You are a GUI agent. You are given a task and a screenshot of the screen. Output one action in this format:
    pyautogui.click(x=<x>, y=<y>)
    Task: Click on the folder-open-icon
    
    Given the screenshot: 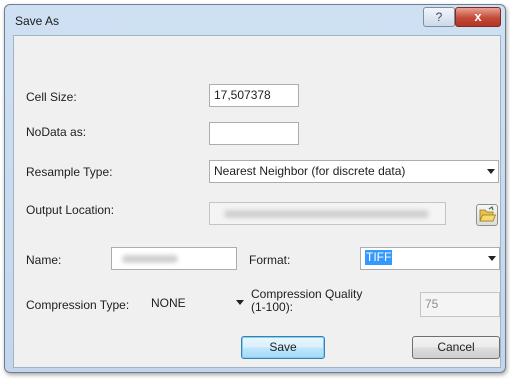 What is the action you would take?
    pyautogui.click(x=488, y=214)
    